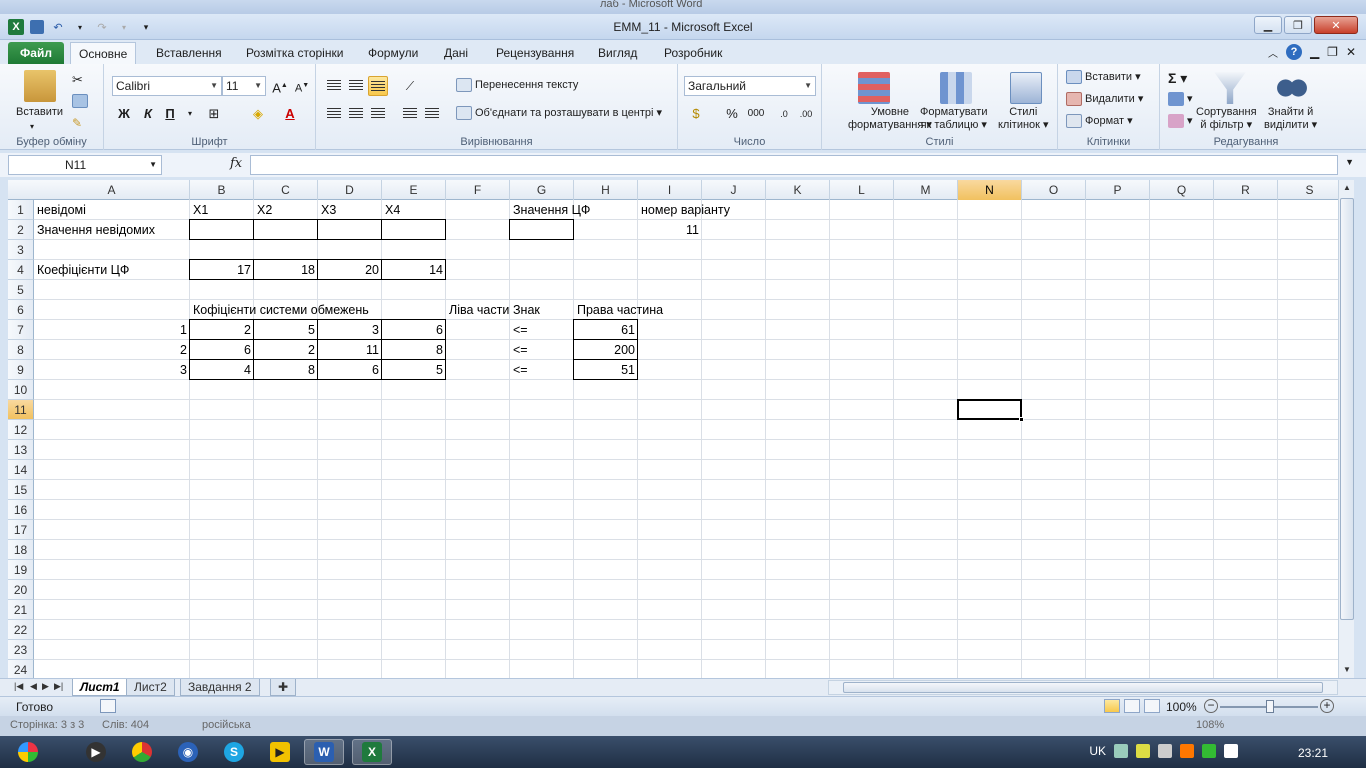 Image resolution: width=1366 pixels, height=768 pixels. I want to click on column-header-r: R, so click(1246, 190).